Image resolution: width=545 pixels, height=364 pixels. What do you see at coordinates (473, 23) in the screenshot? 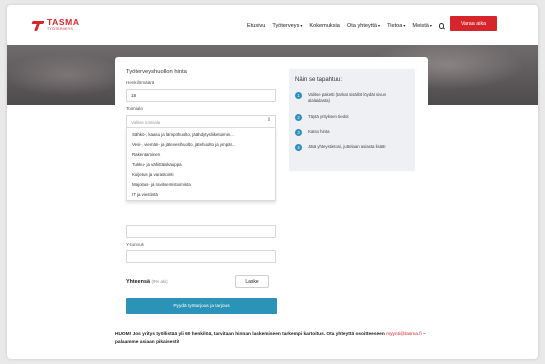
I see `book-appointment-button: Varaa aika` at bounding box center [473, 23].